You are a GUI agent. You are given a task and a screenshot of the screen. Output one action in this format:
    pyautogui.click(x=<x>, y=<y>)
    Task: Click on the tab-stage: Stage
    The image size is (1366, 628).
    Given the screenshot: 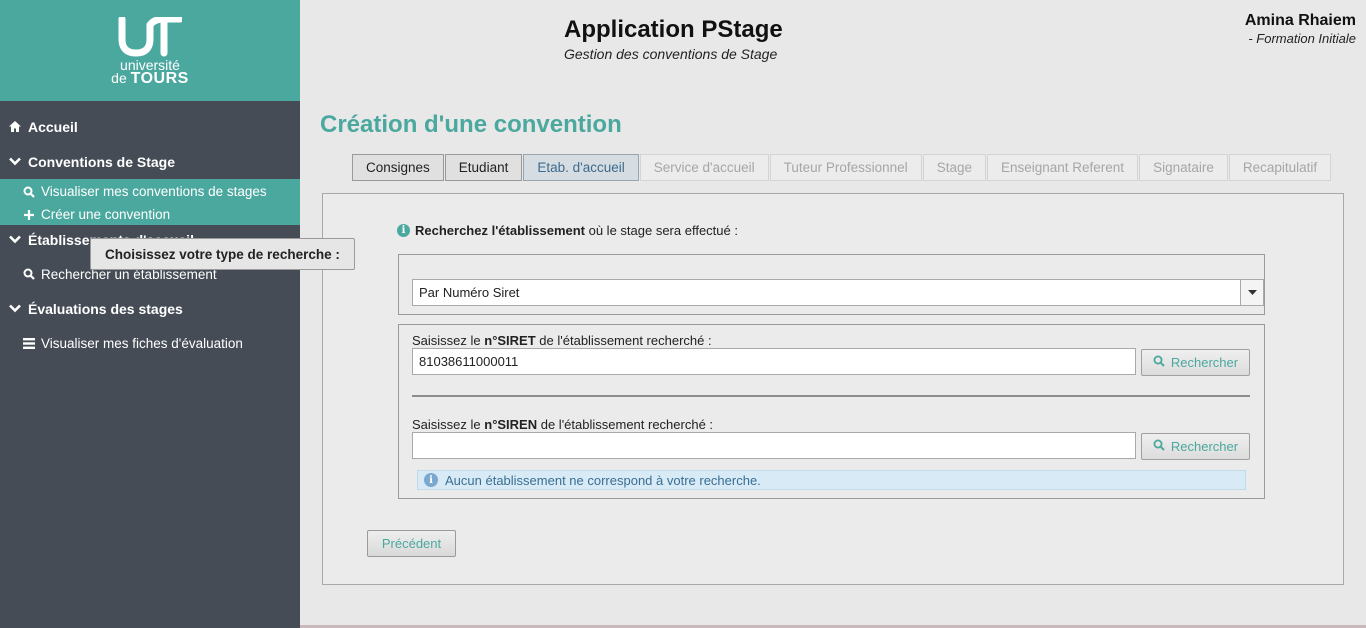 What is the action you would take?
    pyautogui.click(x=954, y=167)
    